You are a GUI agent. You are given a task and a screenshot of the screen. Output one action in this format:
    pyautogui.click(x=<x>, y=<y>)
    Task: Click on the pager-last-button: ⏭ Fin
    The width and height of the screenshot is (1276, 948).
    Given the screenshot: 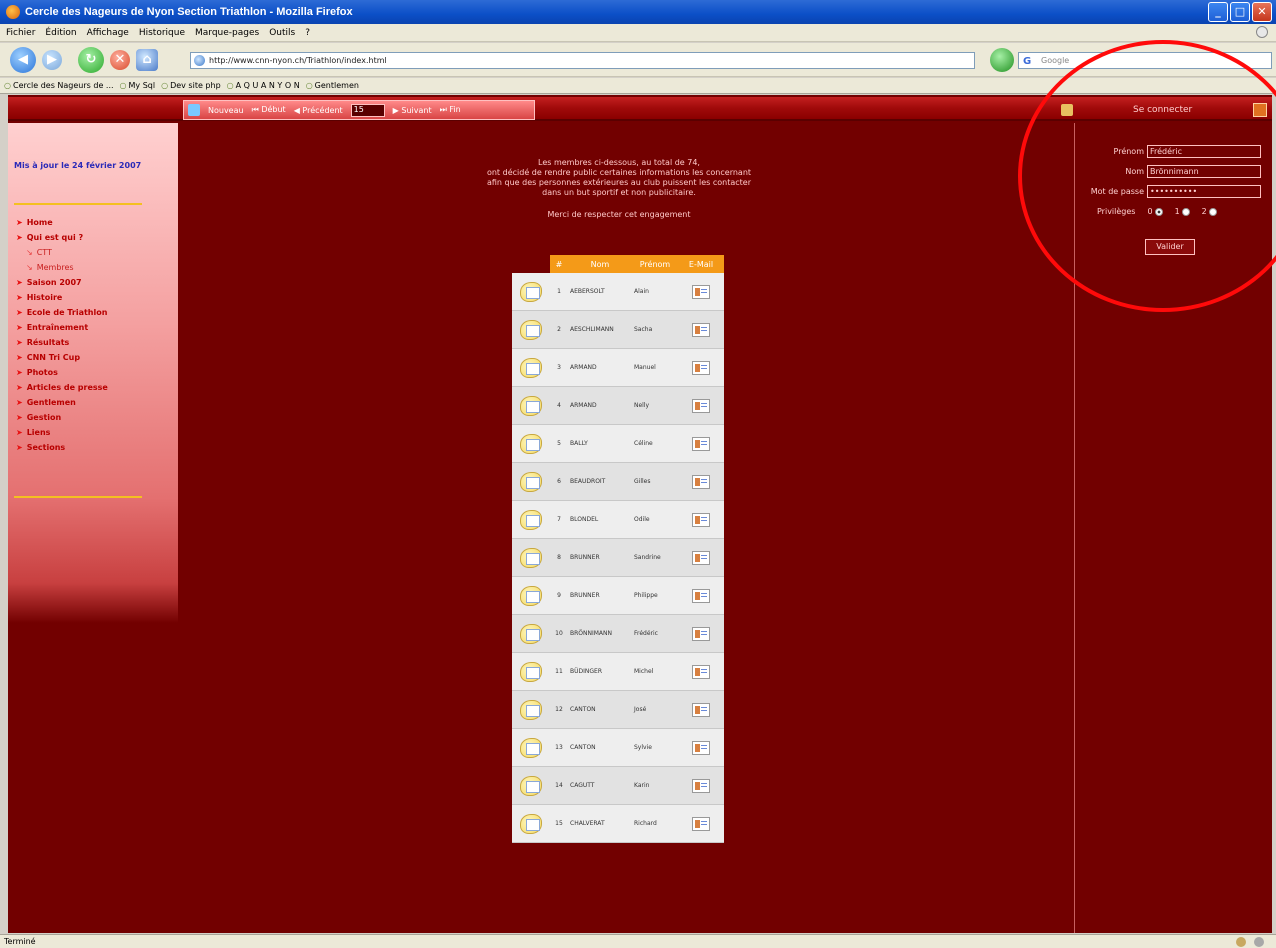 What is the action you would take?
    pyautogui.click(x=450, y=110)
    